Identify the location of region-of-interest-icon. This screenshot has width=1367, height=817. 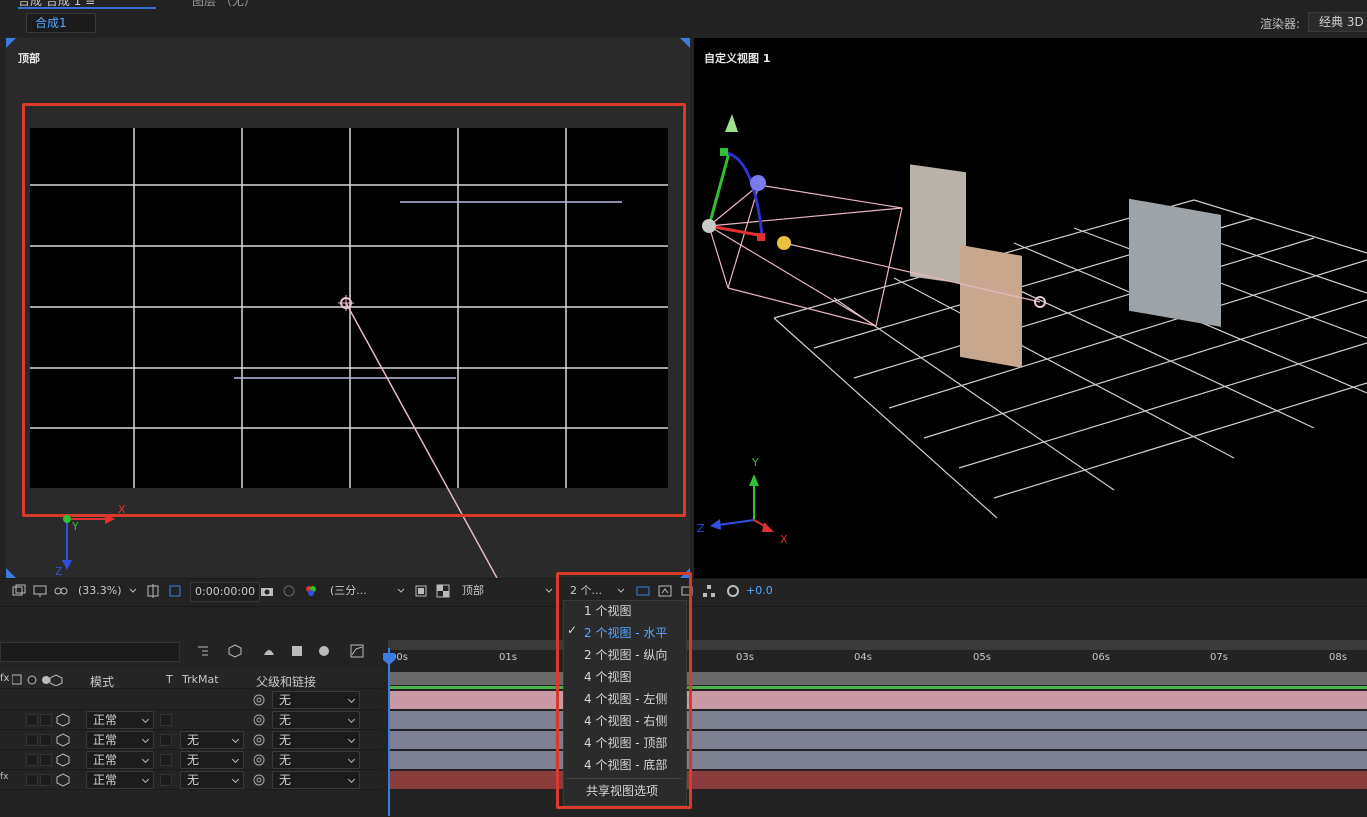
(421, 591).